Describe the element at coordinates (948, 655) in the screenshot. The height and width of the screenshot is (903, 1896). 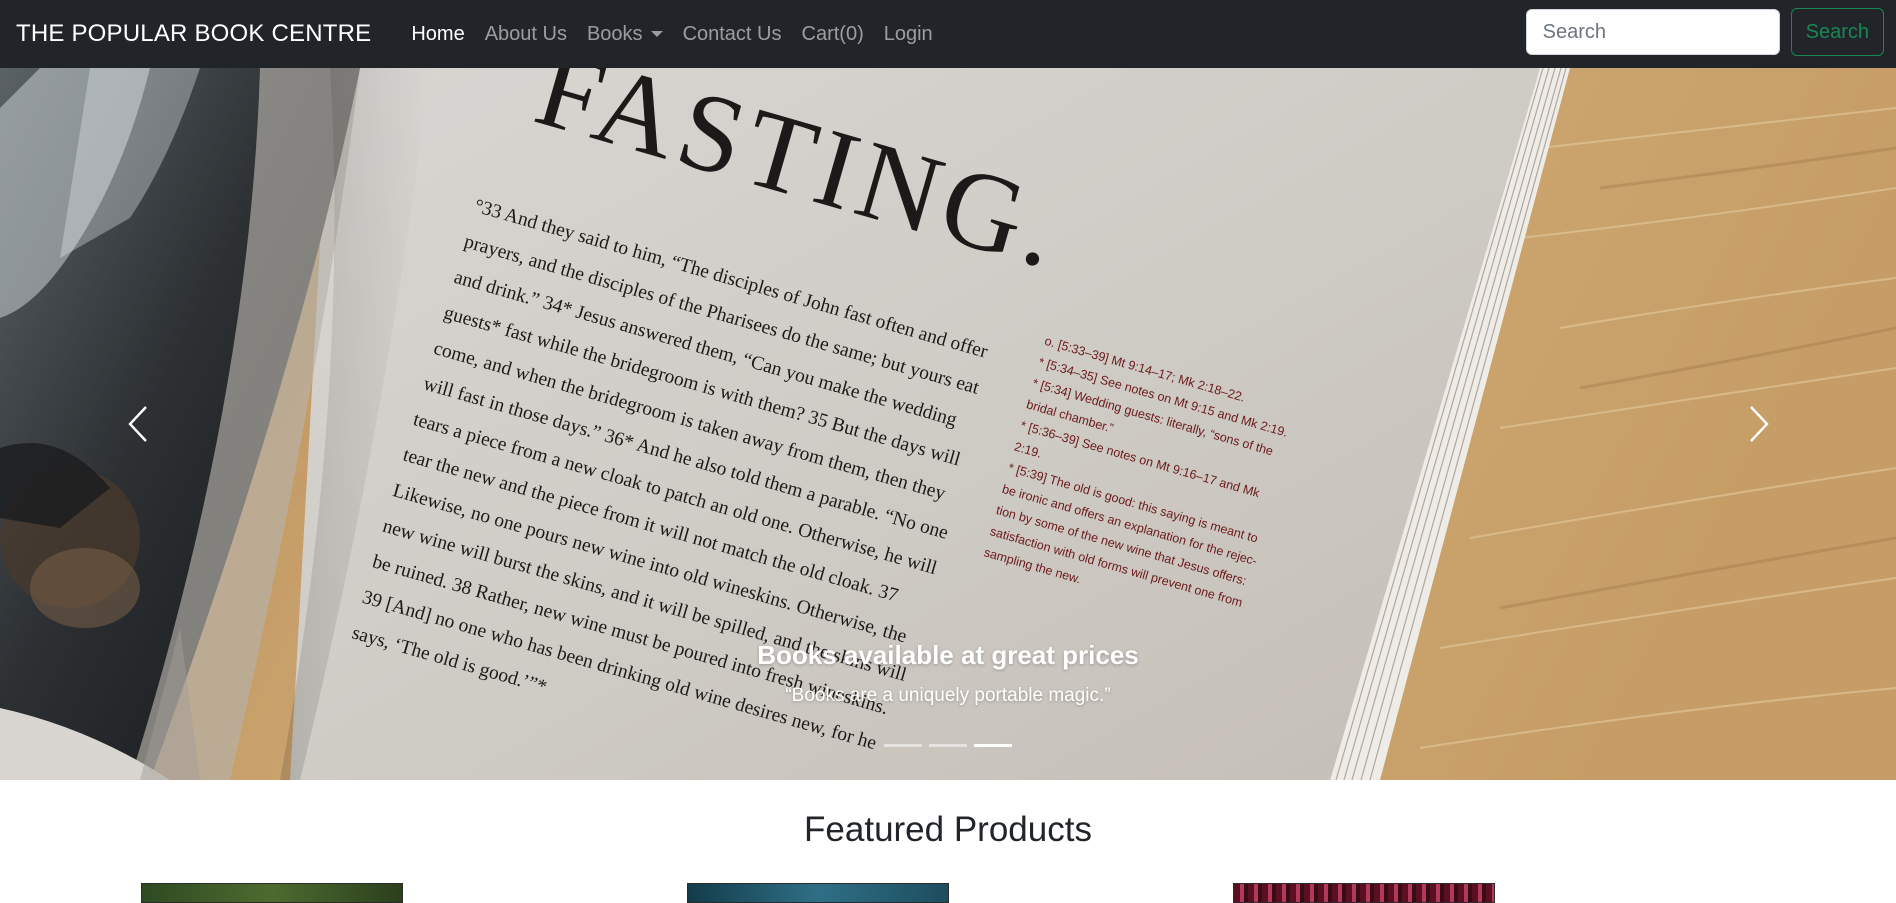
I see `carousel-caption-title: Books available at great prices` at that location.